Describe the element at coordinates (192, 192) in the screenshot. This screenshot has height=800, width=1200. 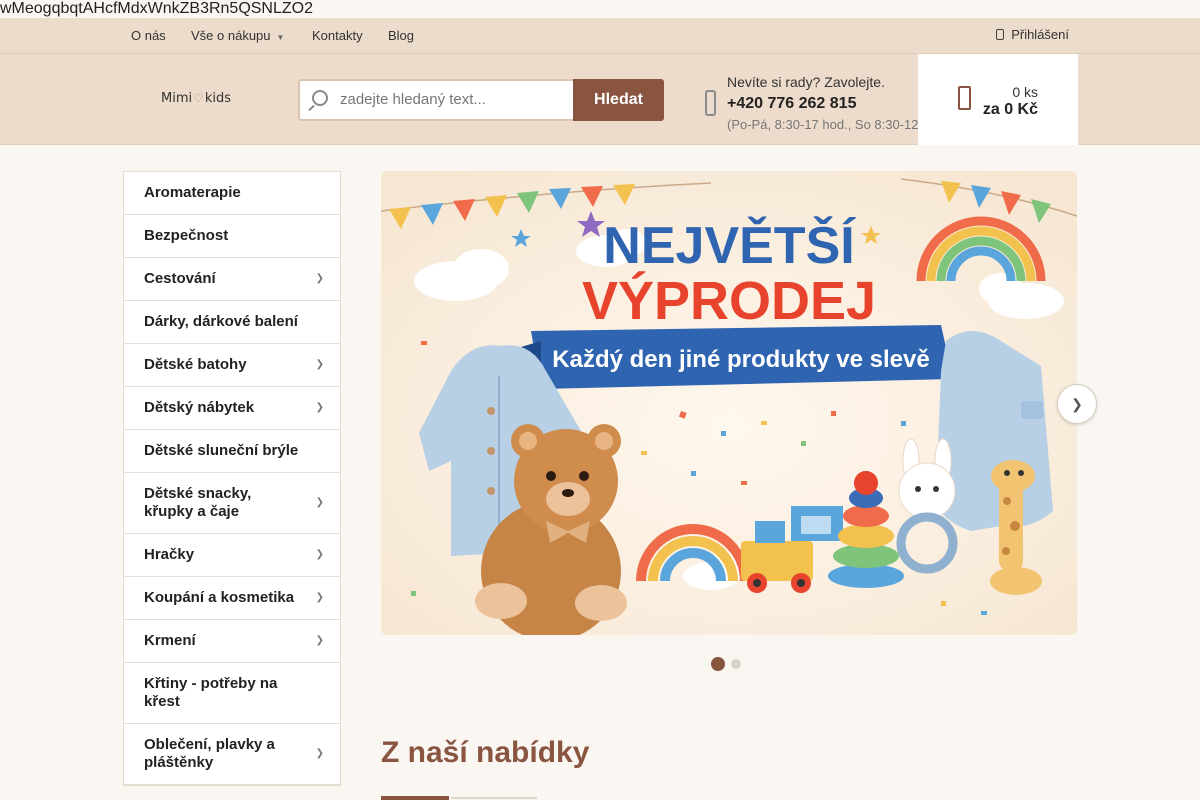
I see `category-label: Aromaterapie` at that location.